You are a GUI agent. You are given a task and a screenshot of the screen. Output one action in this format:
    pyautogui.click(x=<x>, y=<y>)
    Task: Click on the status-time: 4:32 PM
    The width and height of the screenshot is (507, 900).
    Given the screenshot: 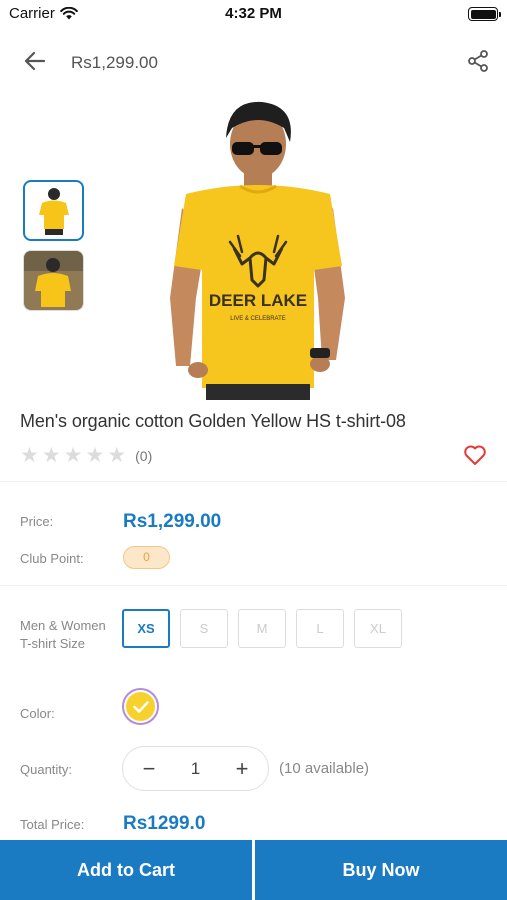 What is the action you would take?
    pyautogui.click(x=253, y=13)
    